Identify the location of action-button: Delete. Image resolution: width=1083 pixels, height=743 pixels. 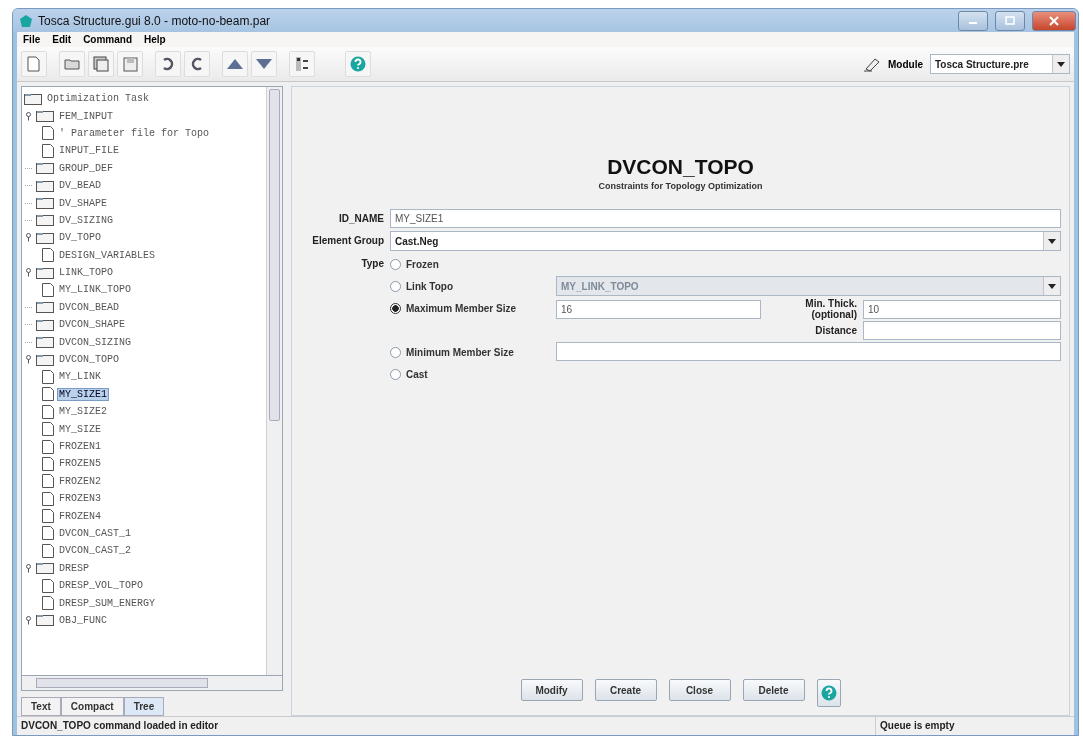
(773, 690).